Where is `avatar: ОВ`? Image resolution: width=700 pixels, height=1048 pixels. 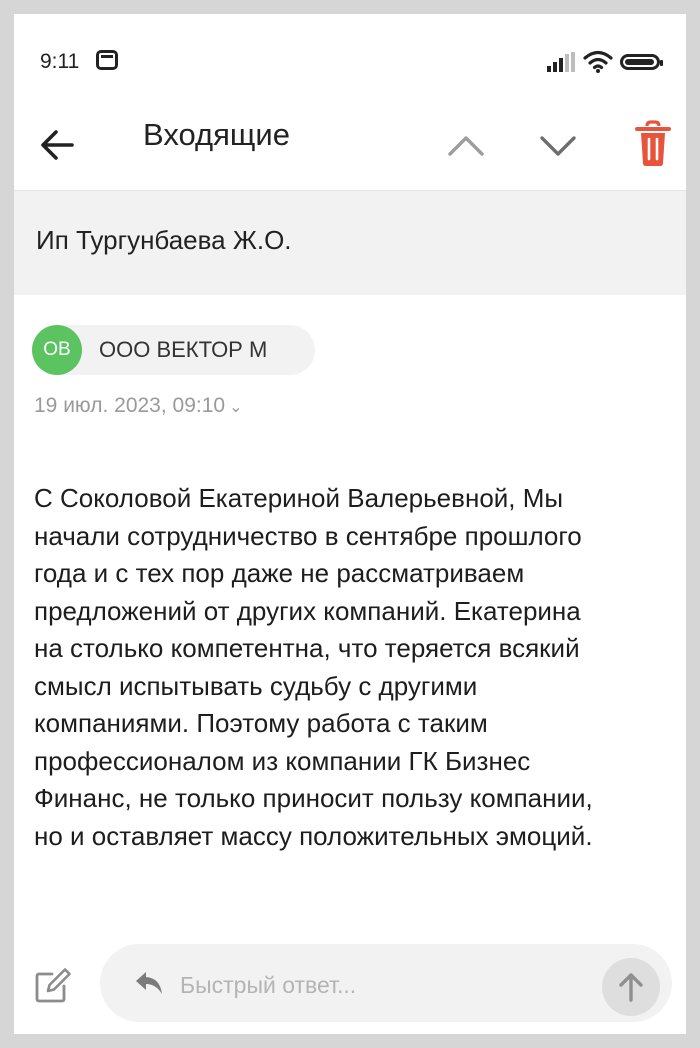
avatar: ОВ is located at coordinates (57, 350).